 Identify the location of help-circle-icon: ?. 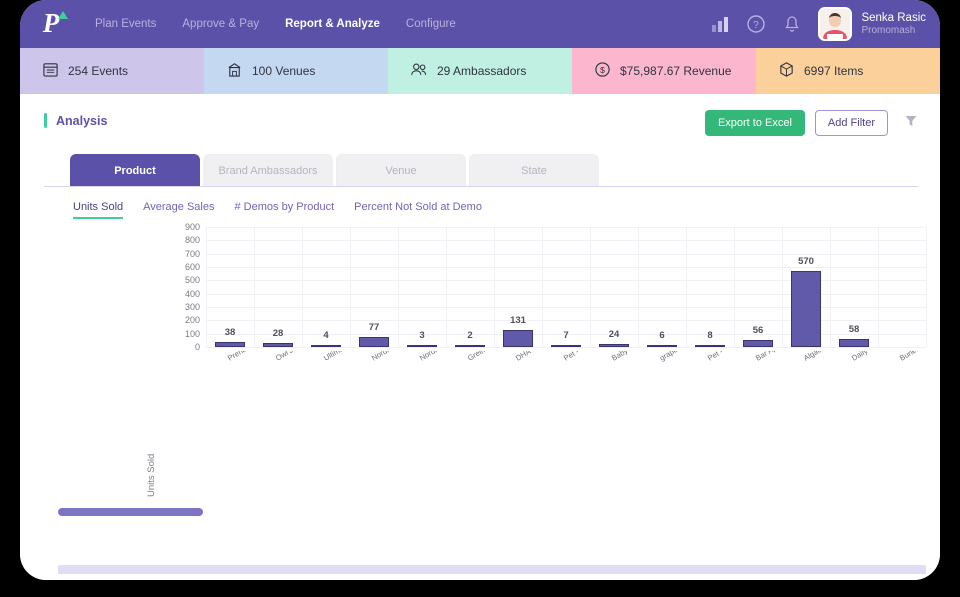
(756, 24).